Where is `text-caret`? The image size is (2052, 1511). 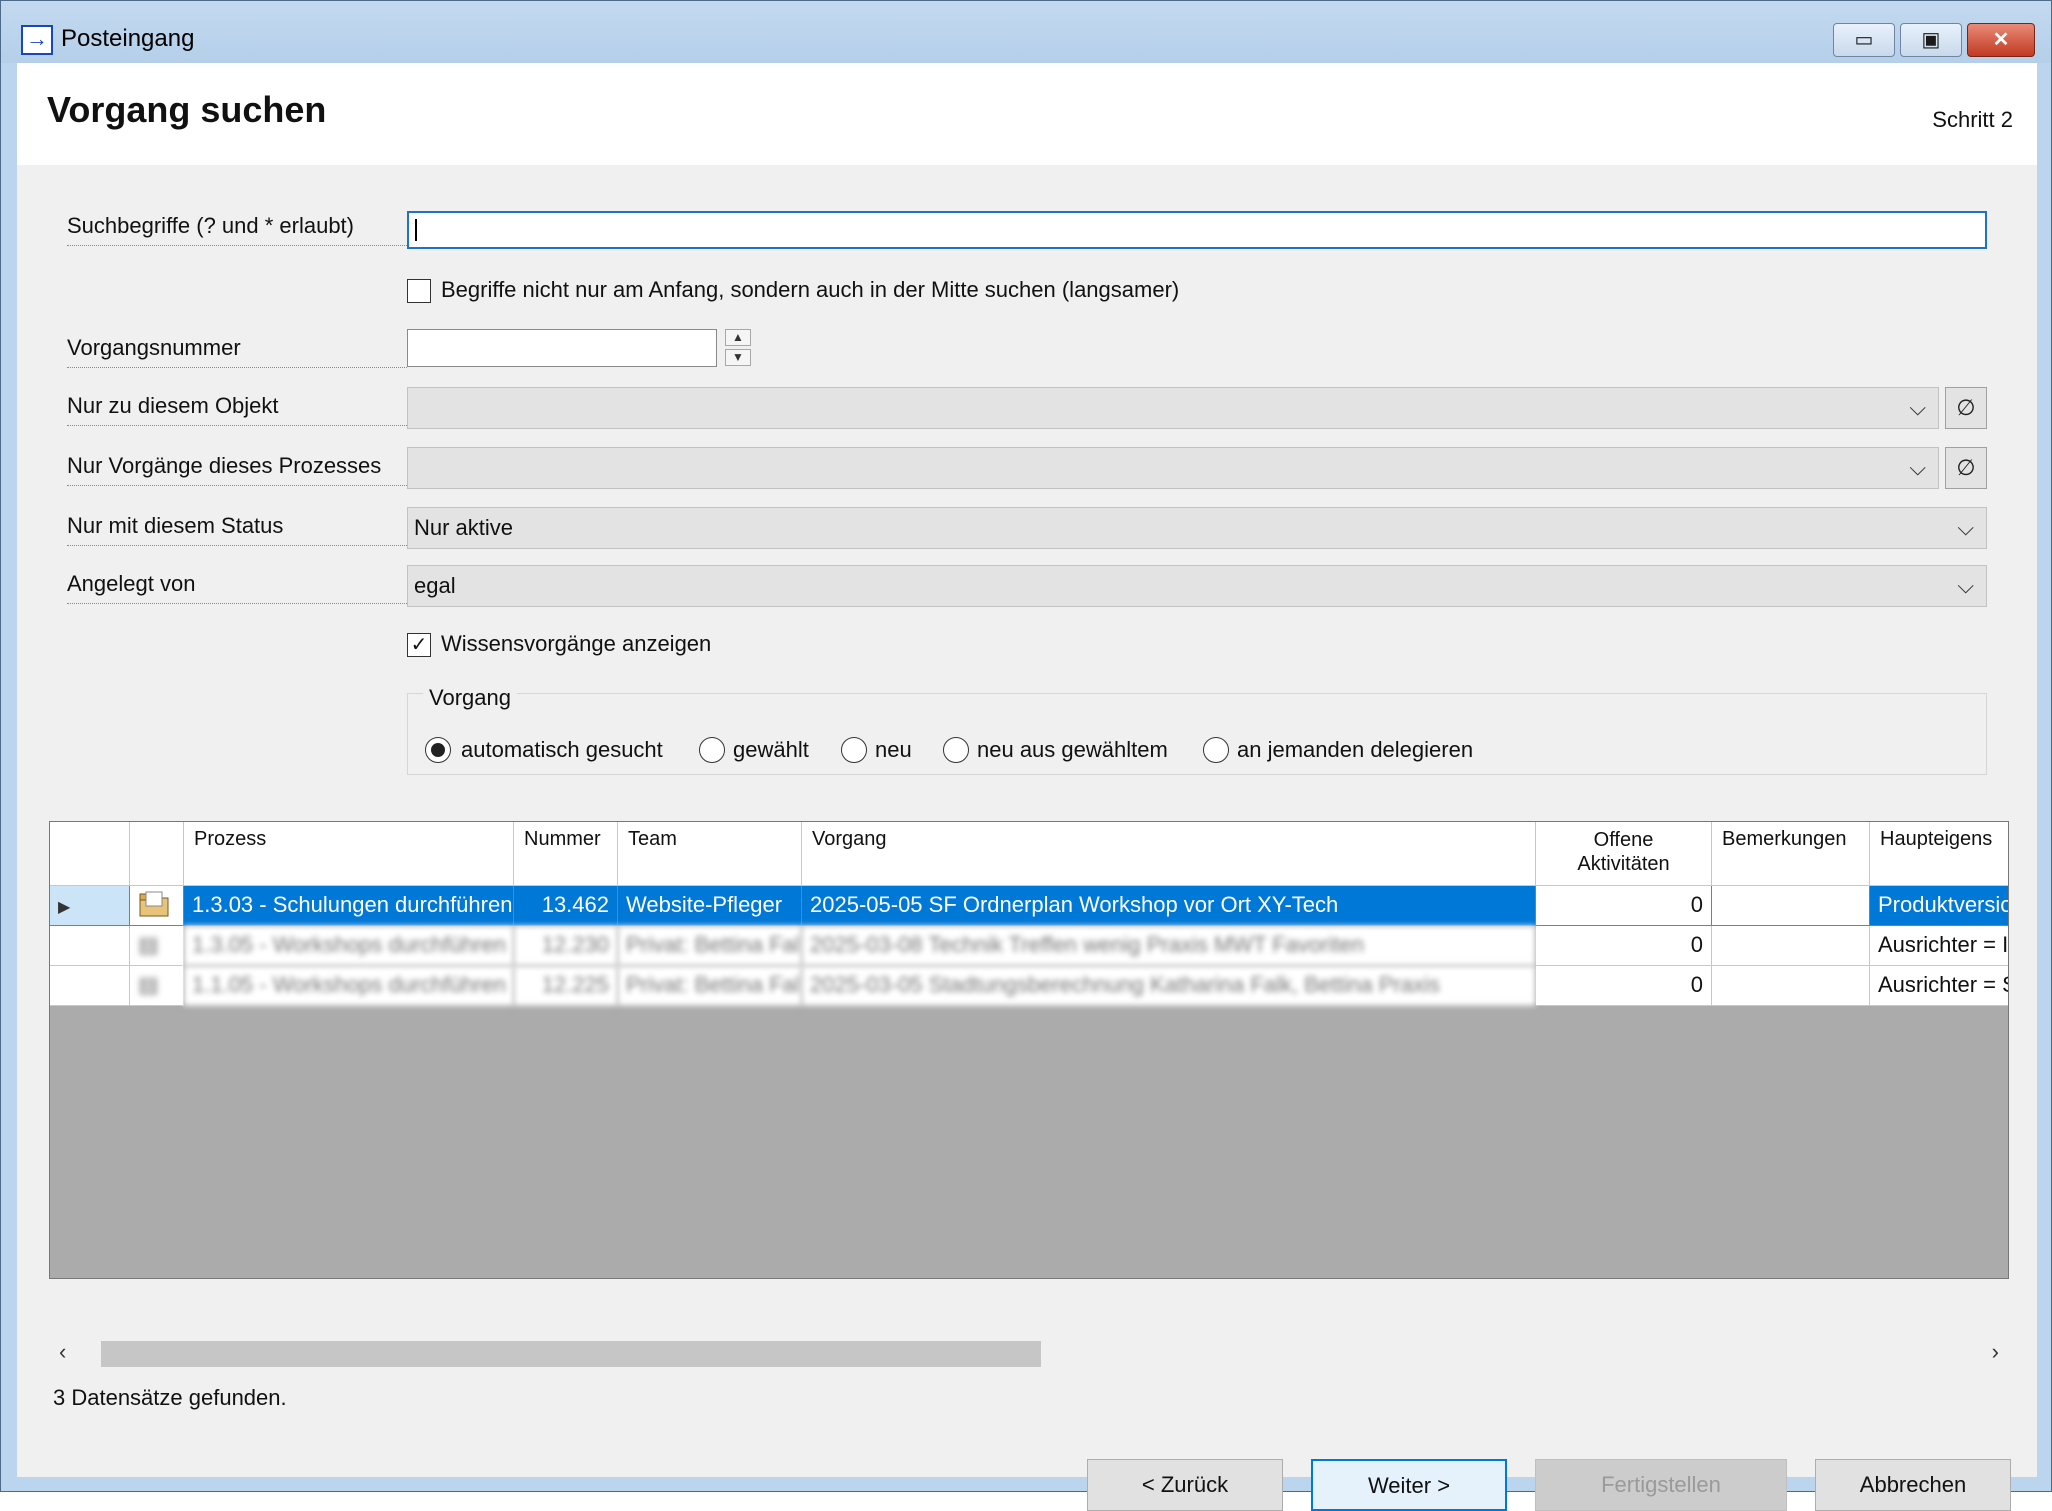 text-caret is located at coordinates (416, 230).